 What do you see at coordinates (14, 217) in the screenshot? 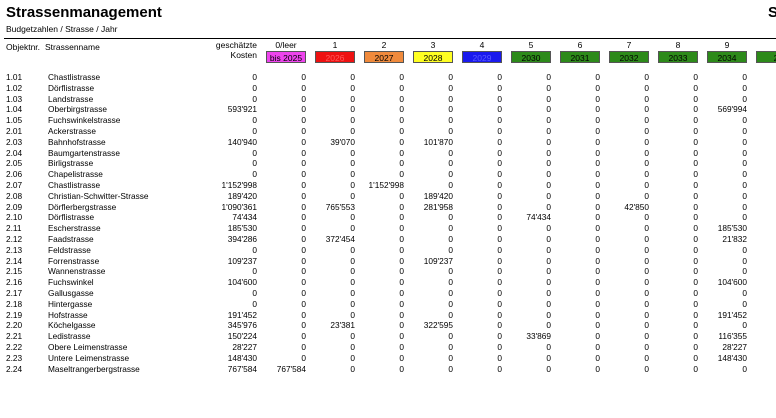
I see `row-objnr: 2.10` at bounding box center [14, 217].